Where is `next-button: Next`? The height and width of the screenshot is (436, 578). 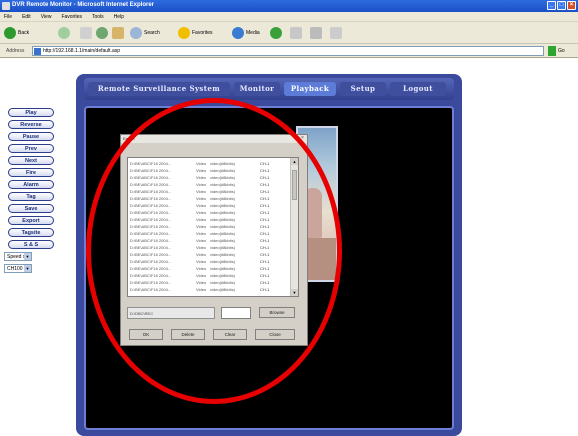 next-button: Next is located at coordinates (31, 160).